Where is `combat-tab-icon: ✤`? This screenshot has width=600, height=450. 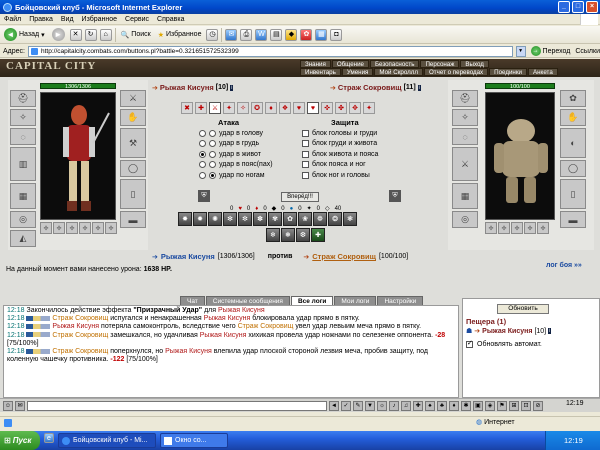
combat-tab-icon: ✤ is located at coordinates (341, 108).